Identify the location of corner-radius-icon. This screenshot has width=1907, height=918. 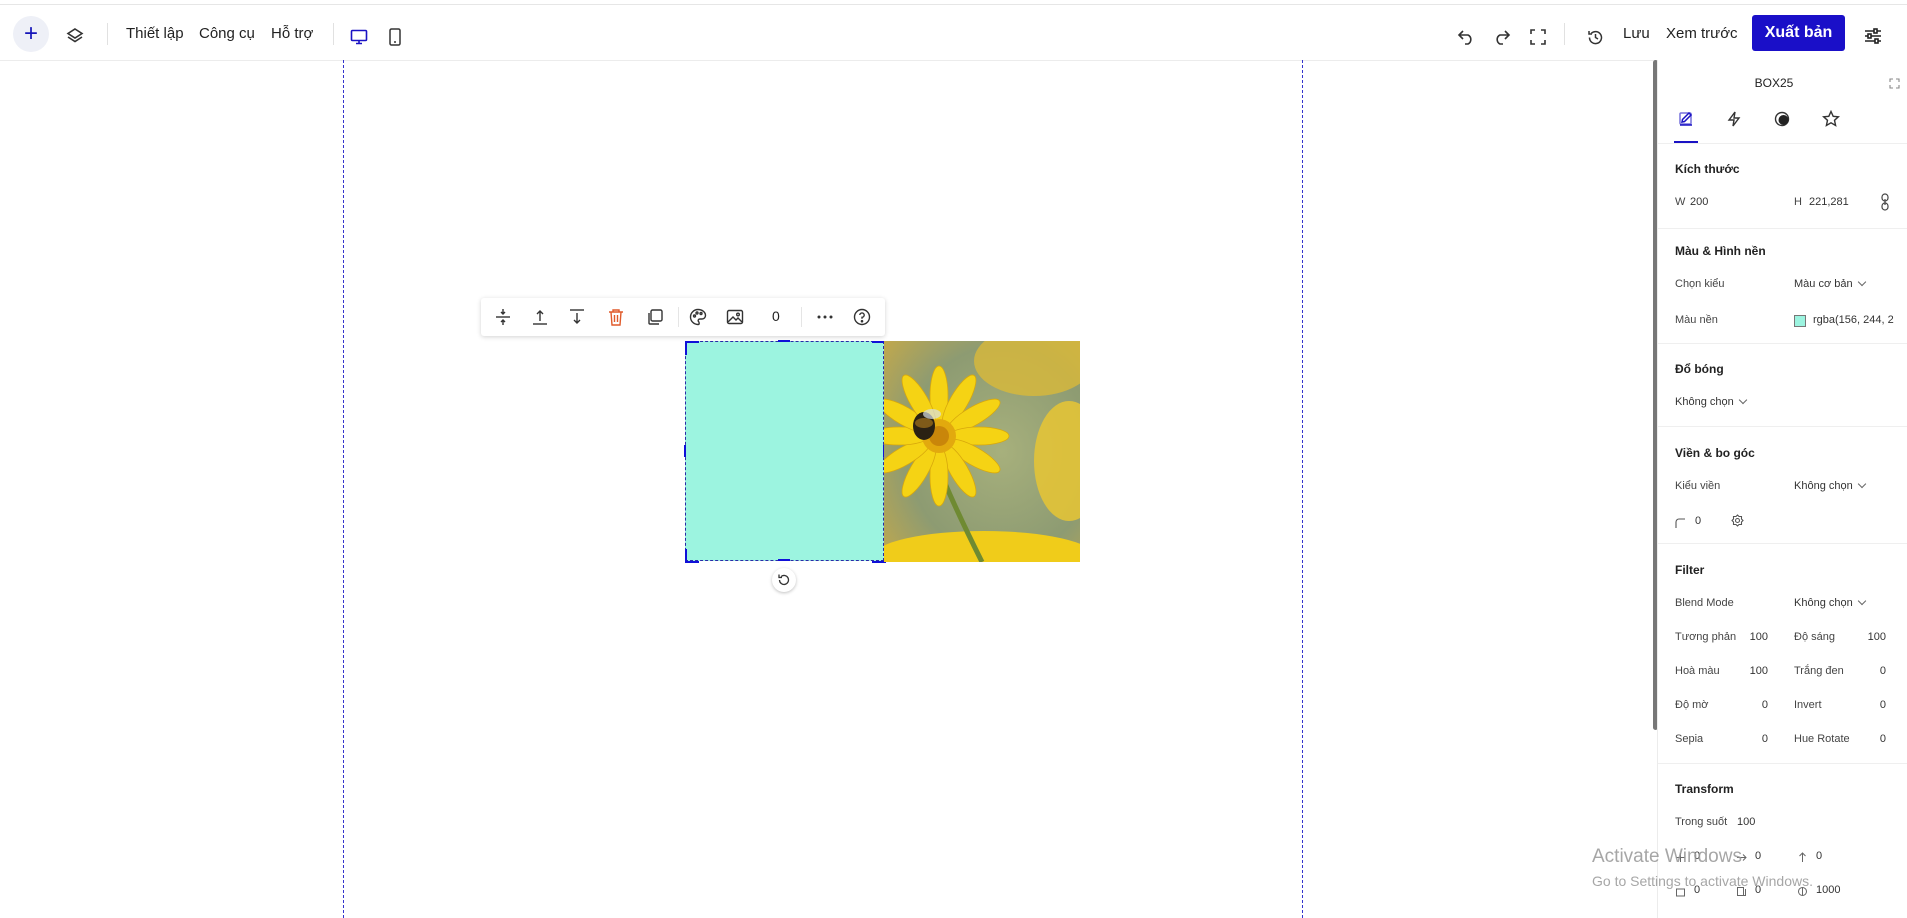
(1680, 524).